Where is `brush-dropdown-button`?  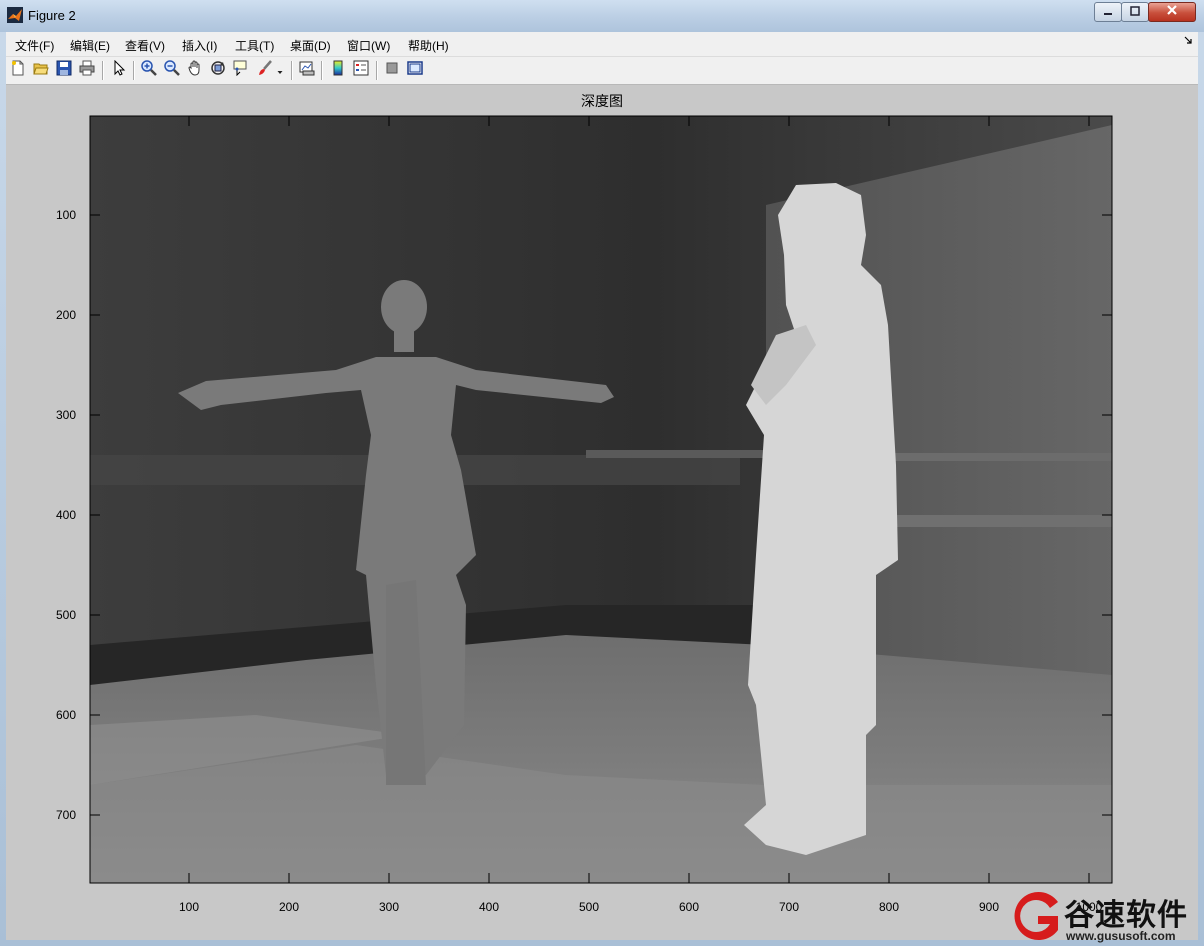 brush-dropdown-button is located at coordinates (280, 70).